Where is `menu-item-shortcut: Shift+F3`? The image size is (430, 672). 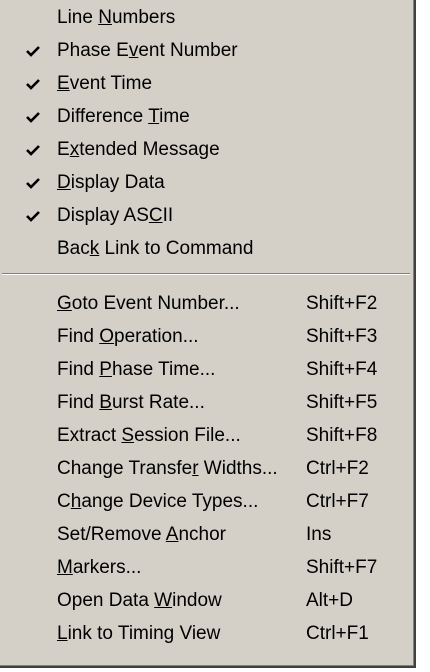 menu-item-shortcut: Shift+F3 is located at coordinates (342, 336).